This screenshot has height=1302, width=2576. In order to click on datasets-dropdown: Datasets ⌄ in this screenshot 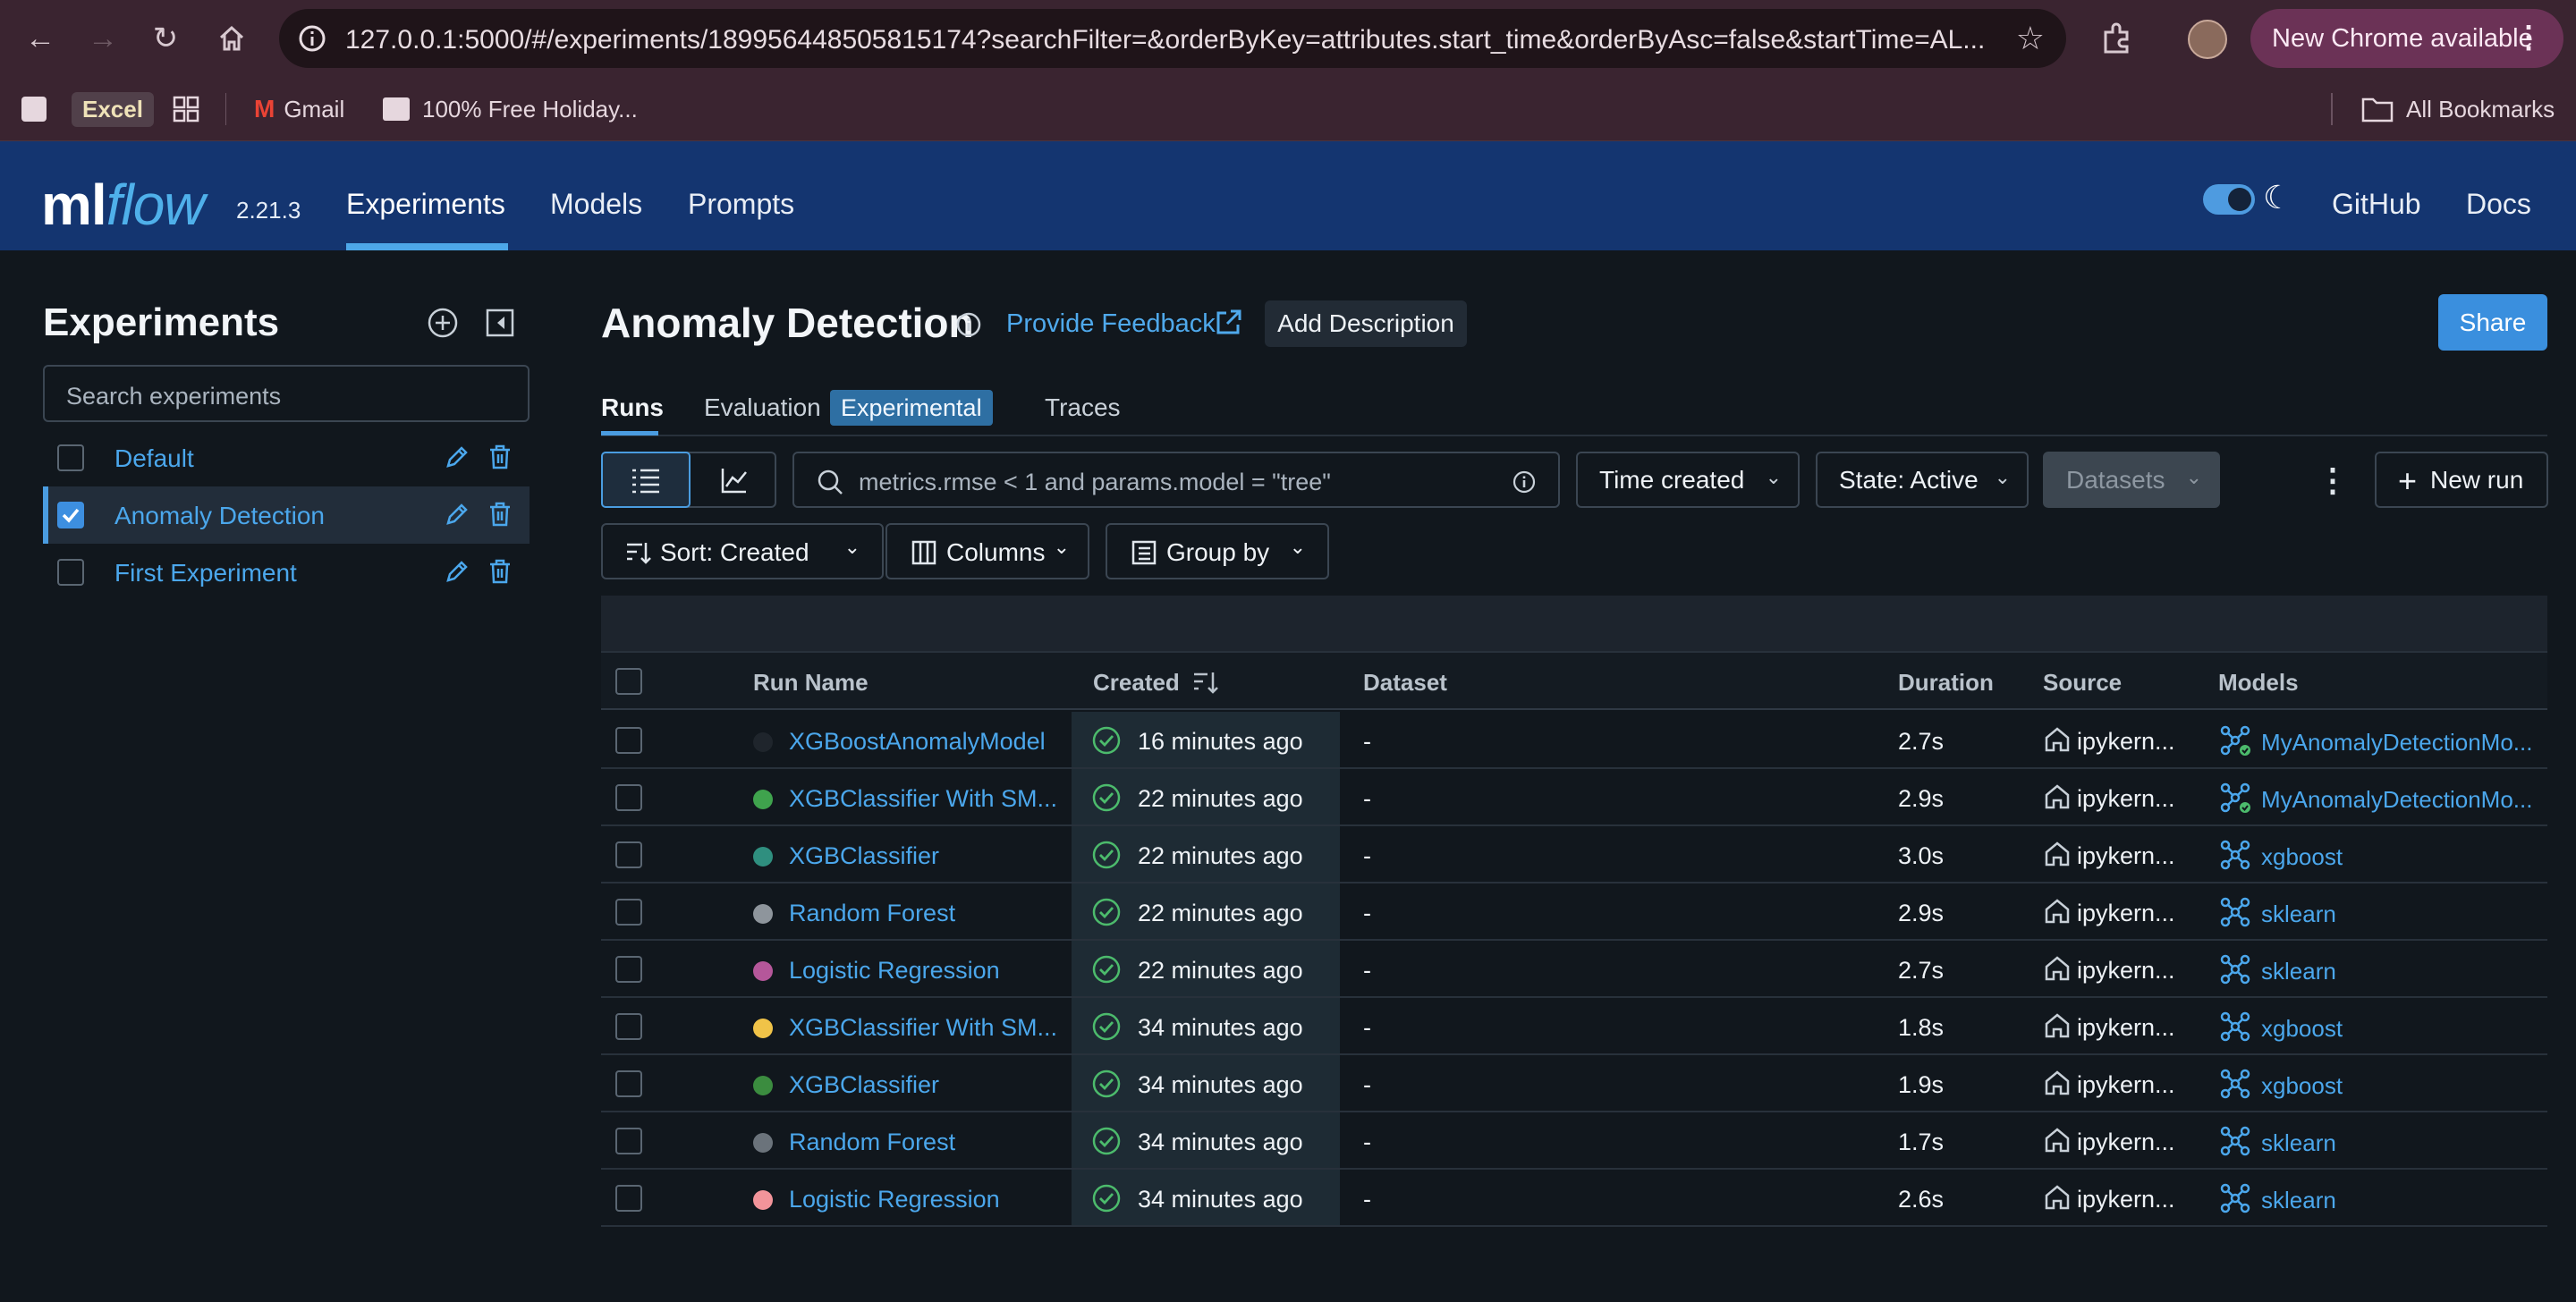, I will do `click(2131, 480)`.